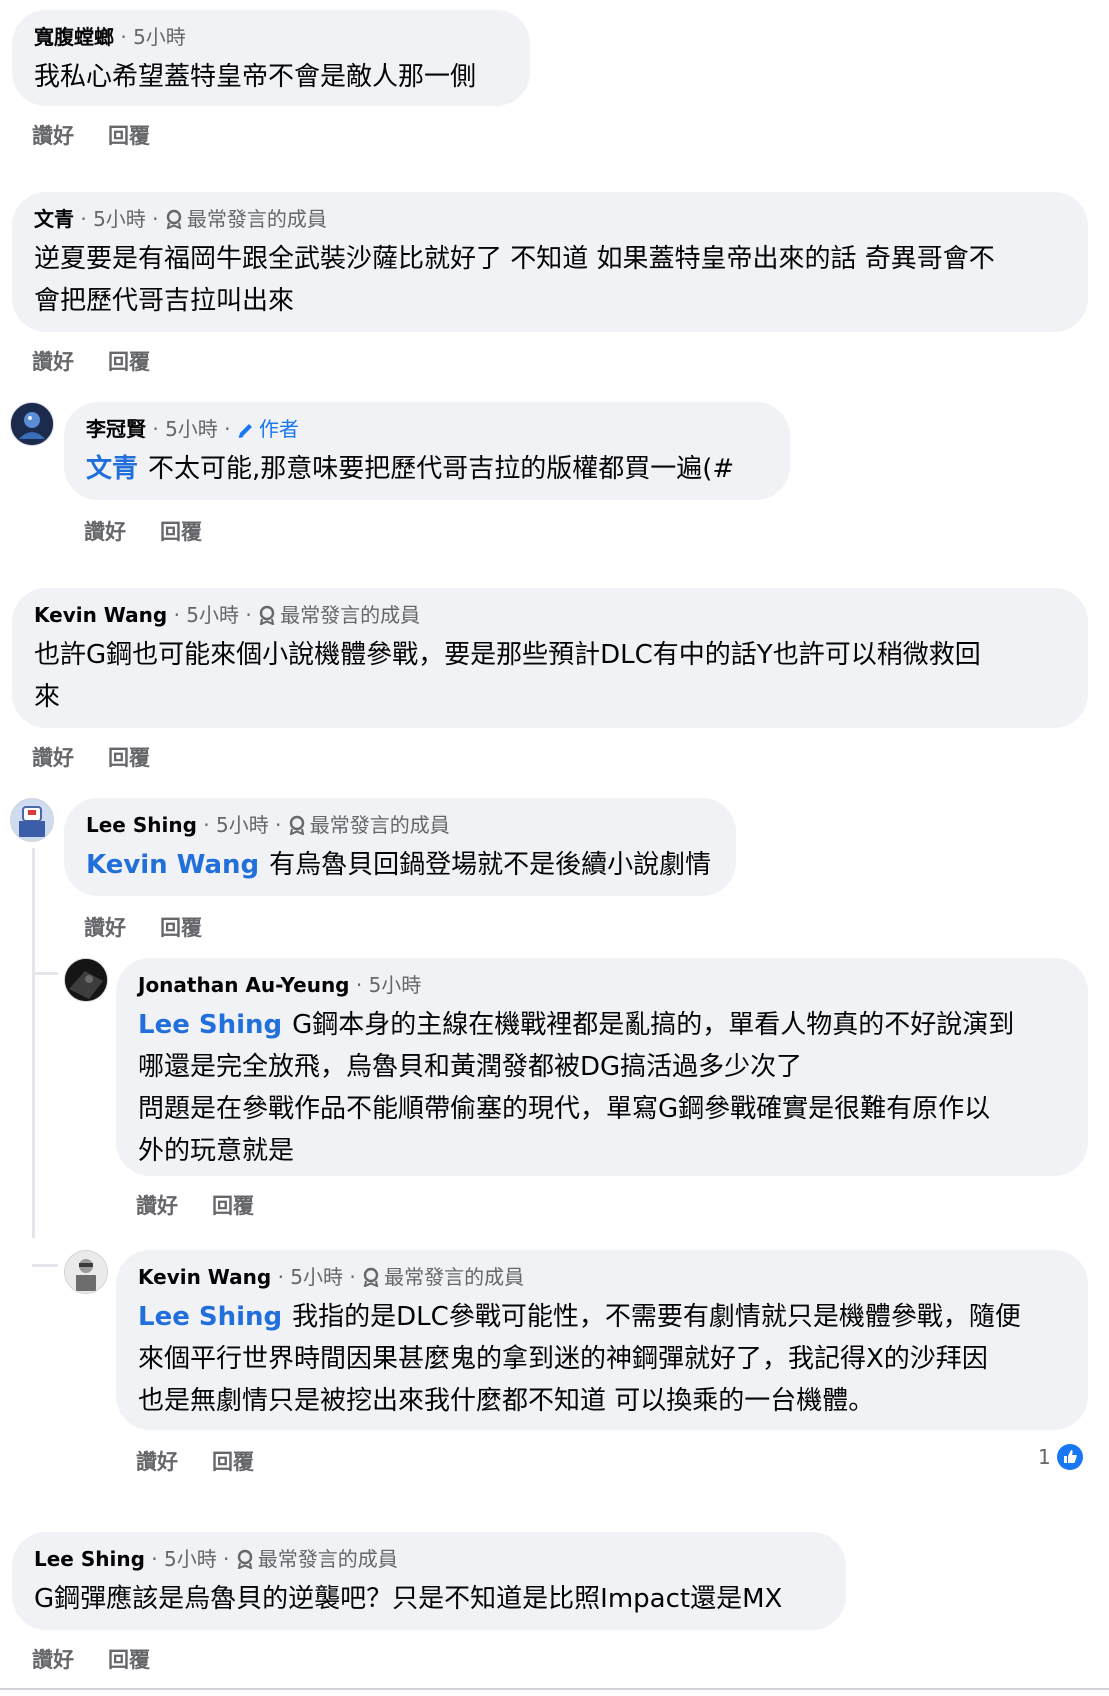 The image size is (1109, 1696). I want to click on comment-meta: 寬腹螳螂 · 5小時, so click(110, 37).